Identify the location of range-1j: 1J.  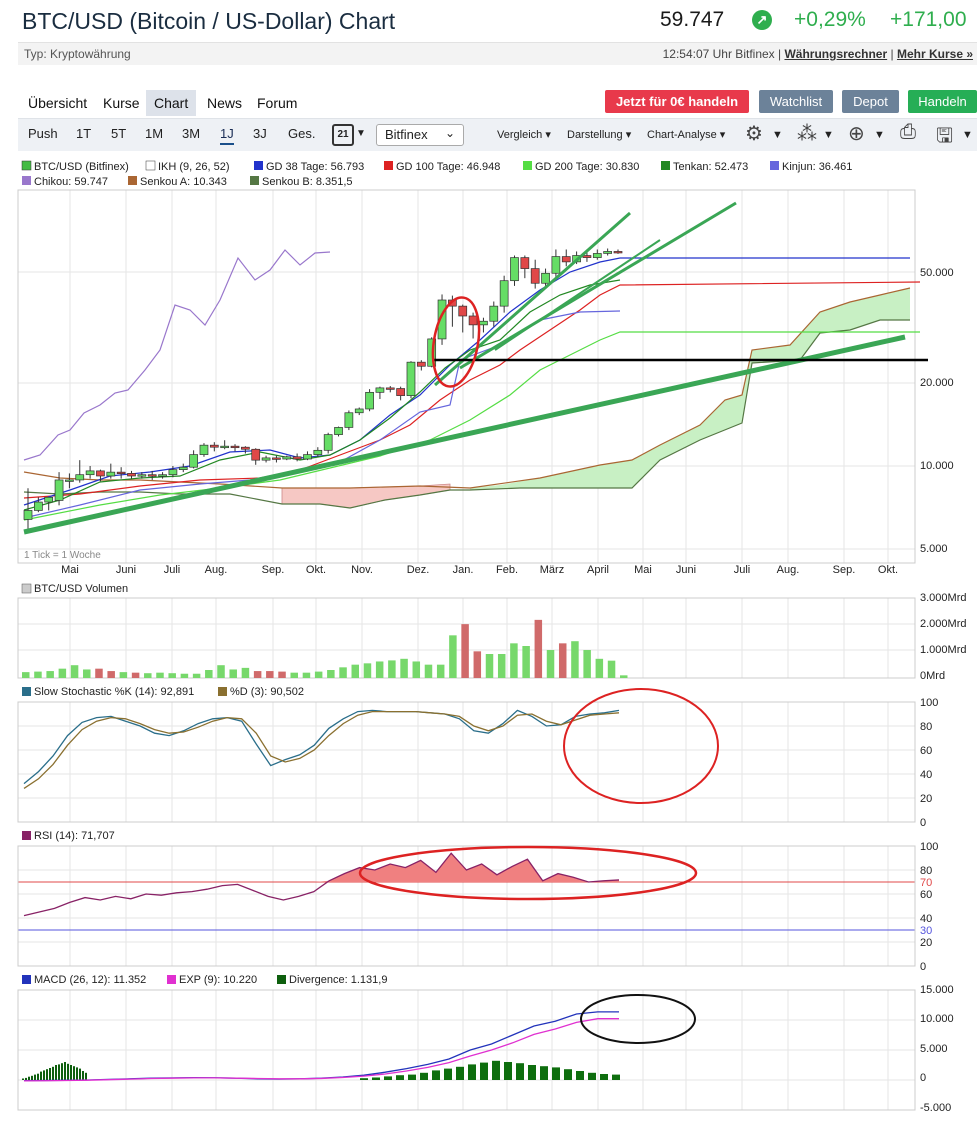
(227, 135).